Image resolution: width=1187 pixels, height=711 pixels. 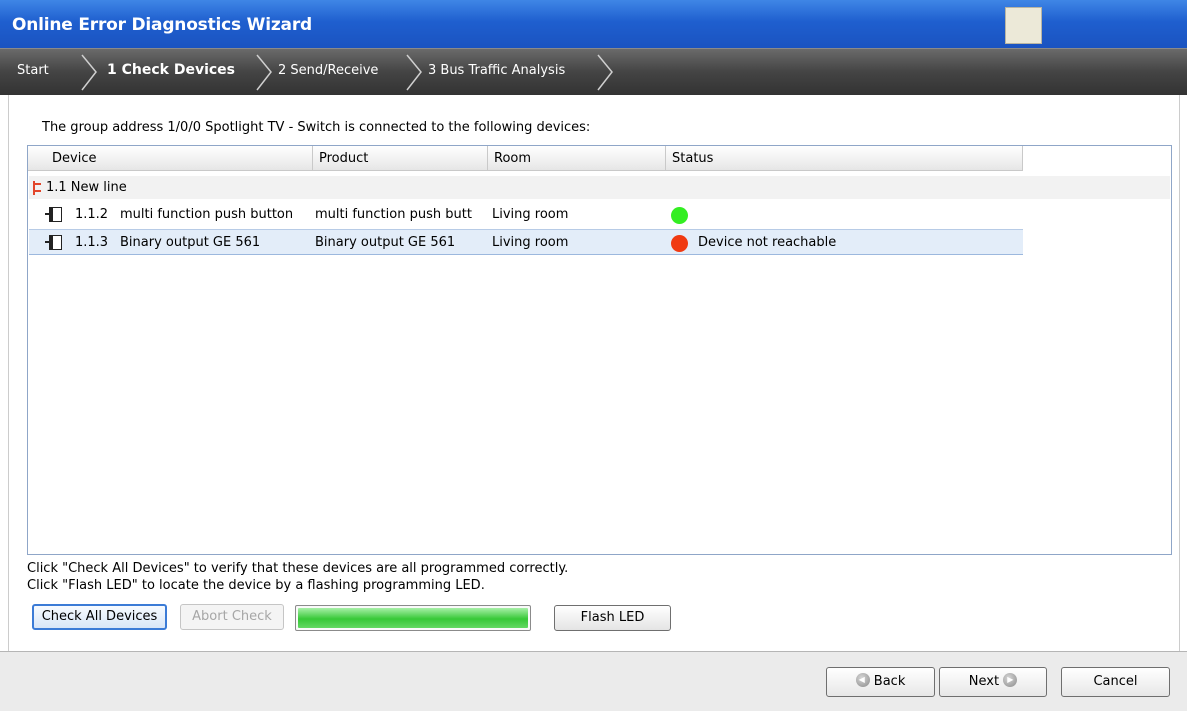 What do you see at coordinates (86, 187) in the screenshot?
I see `group-label: 1.1 New line` at bounding box center [86, 187].